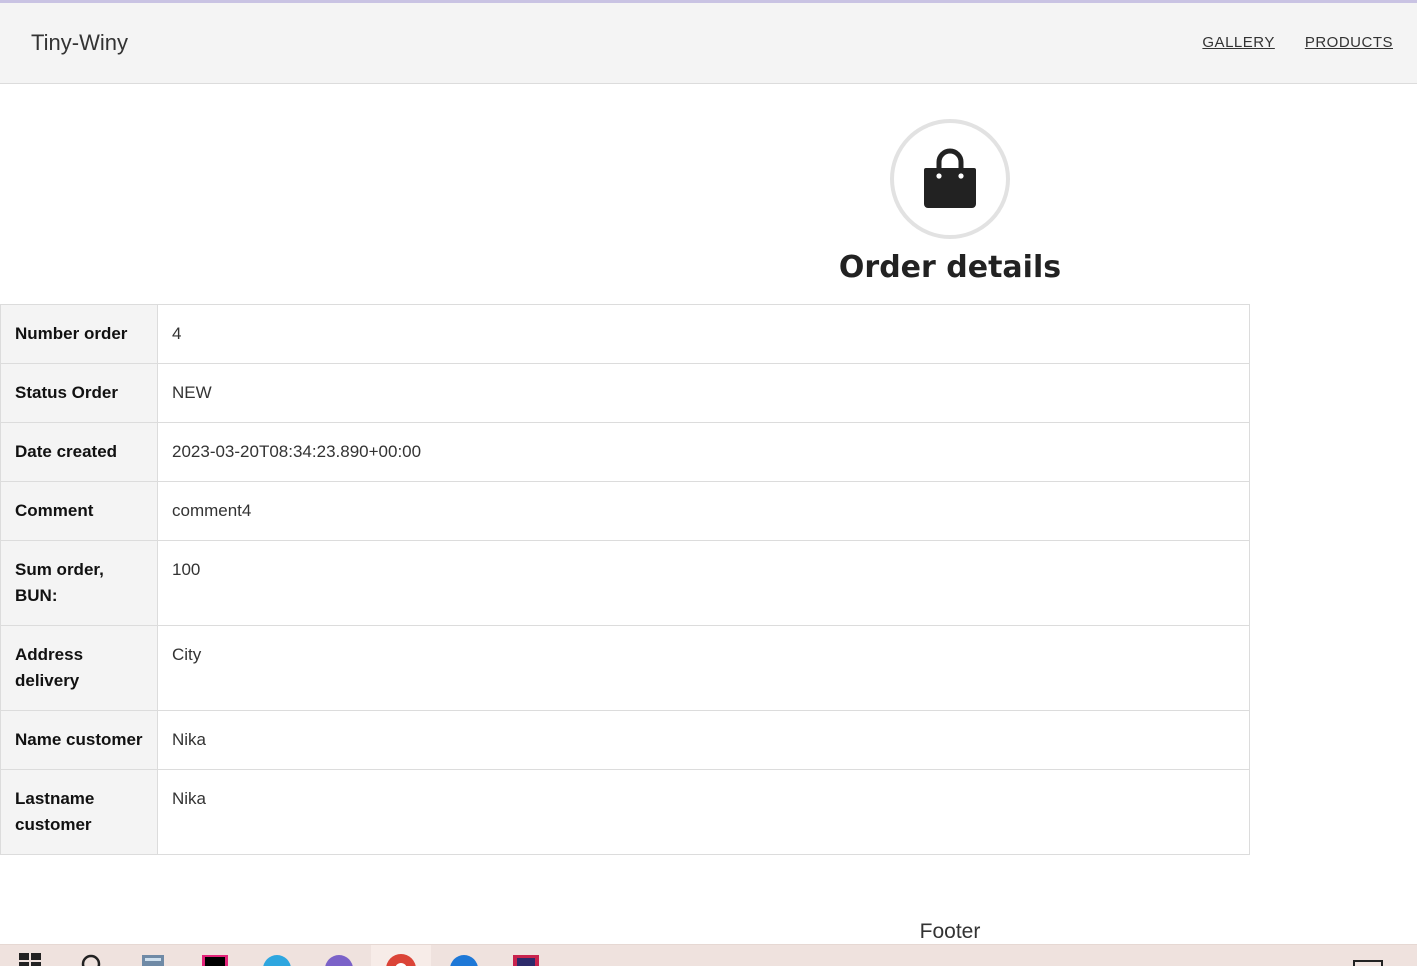 The height and width of the screenshot is (966, 1417). I want to click on navbar: Tiny-Winy GALLERY PRODUCTS, so click(708, 43).